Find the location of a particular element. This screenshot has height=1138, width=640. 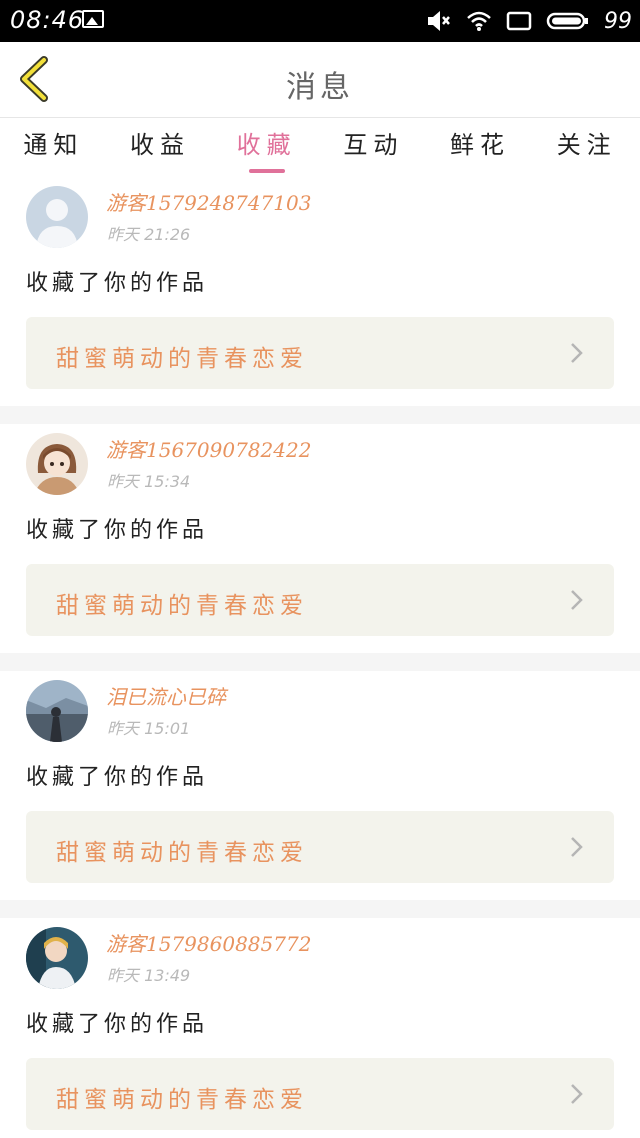

tab-interactions: 互动 is located at coordinates (373, 148).